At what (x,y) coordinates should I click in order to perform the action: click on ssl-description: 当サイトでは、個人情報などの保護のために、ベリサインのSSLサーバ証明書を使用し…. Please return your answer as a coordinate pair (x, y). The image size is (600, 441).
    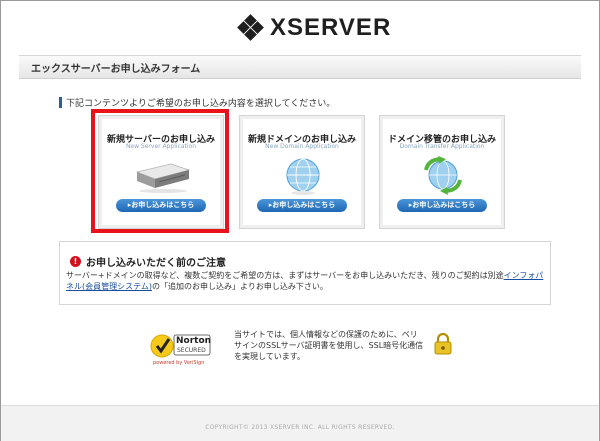
    Looking at the image, I should click on (329, 345).